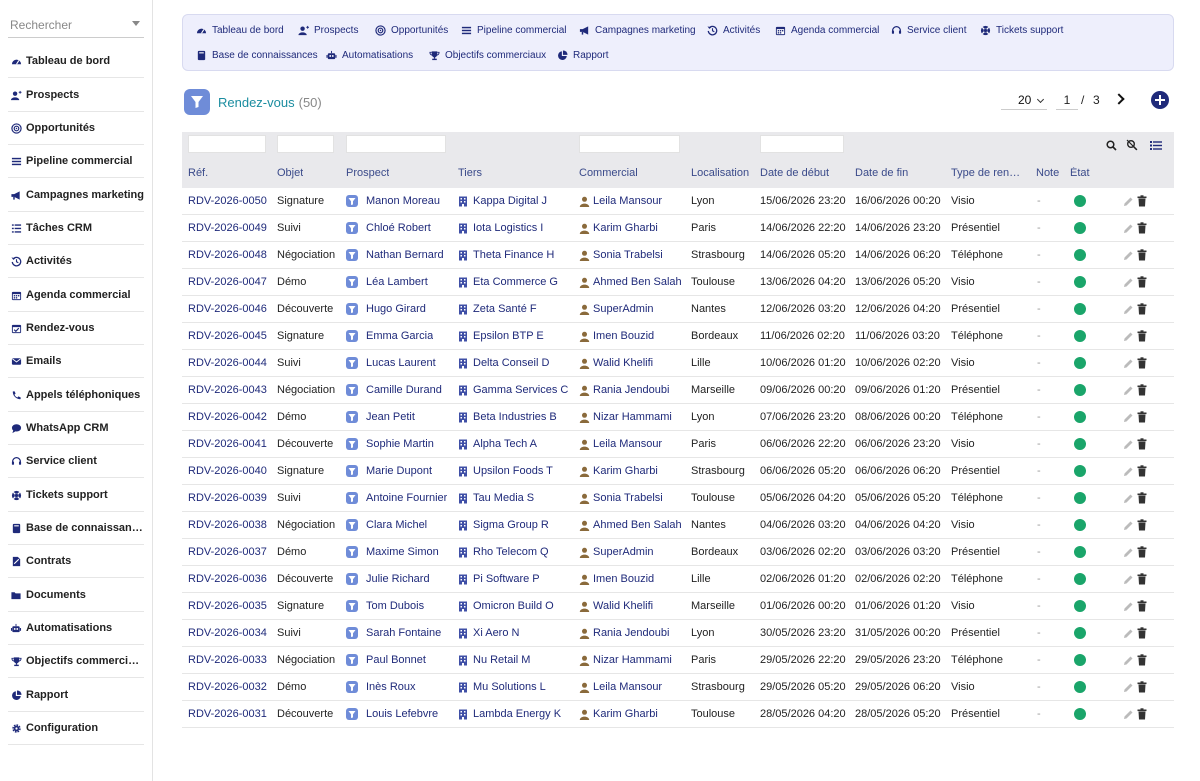  Describe the element at coordinates (227, 471) in the screenshot. I see `row-ref-link: RDV-2026-0040` at that location.